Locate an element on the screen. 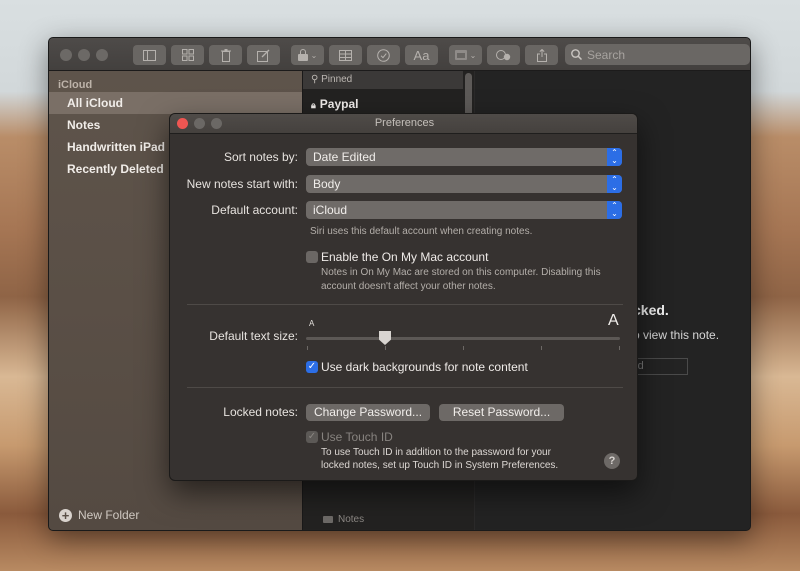 This screenshot has width=800, height=571. text-format-icon: Aa is located at coordinates (421, 55).